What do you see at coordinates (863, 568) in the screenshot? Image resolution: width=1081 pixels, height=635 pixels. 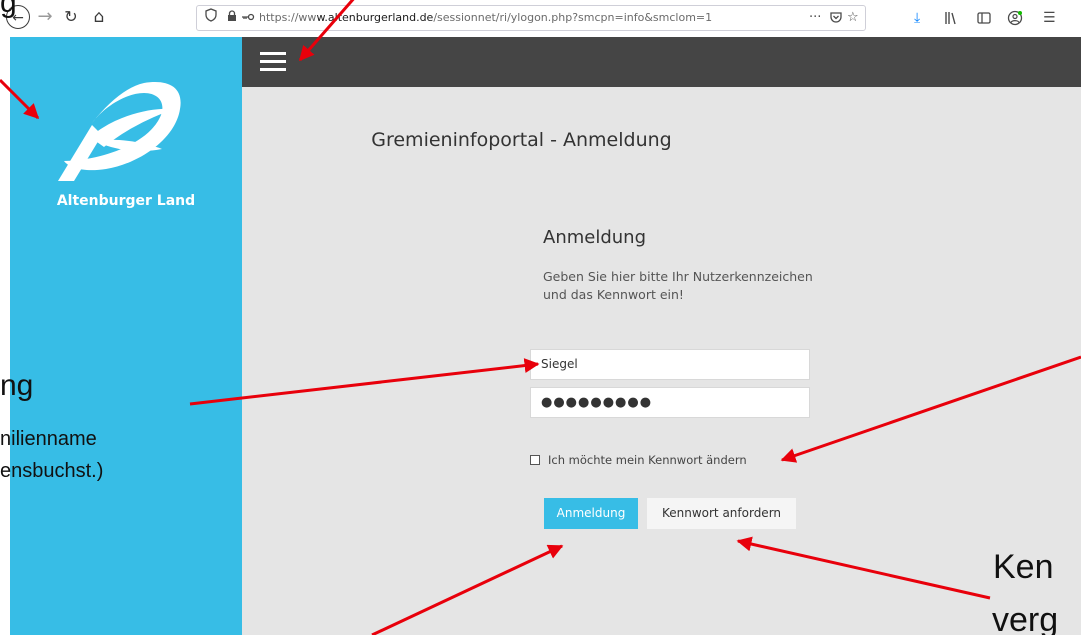 I see `arrow-to-request` at bounding box center [863, 568].